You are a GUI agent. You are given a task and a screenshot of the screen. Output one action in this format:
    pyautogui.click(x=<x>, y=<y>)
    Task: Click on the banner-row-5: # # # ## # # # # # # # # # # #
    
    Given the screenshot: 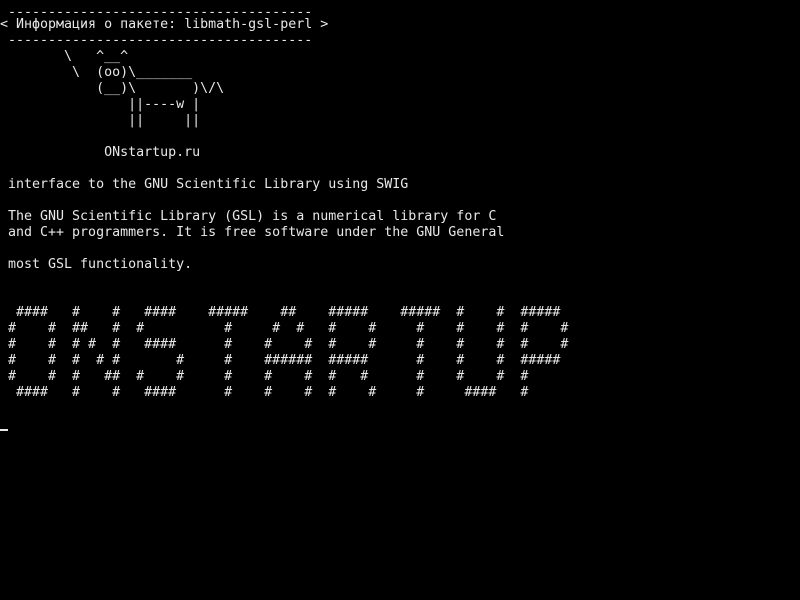 What is the action you would take?
    pyautogui.click(x=264, y=376)
    